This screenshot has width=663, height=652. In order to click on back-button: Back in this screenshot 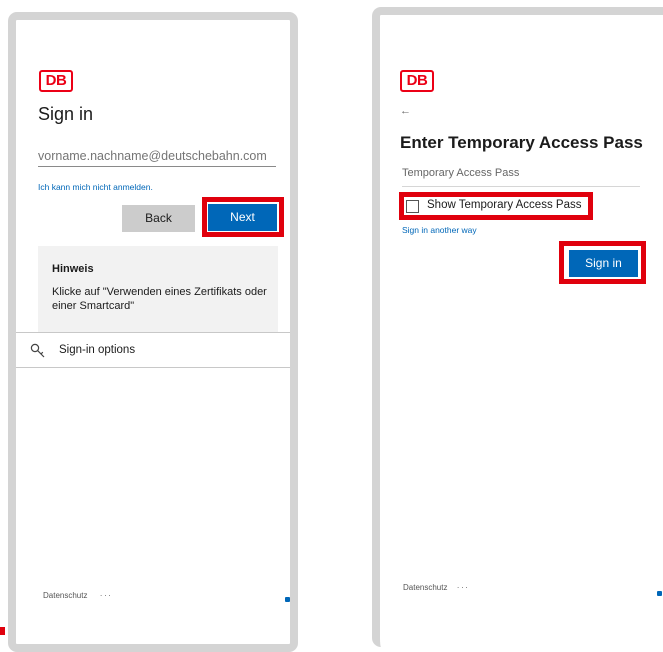, I will do `click(158, 218)`.